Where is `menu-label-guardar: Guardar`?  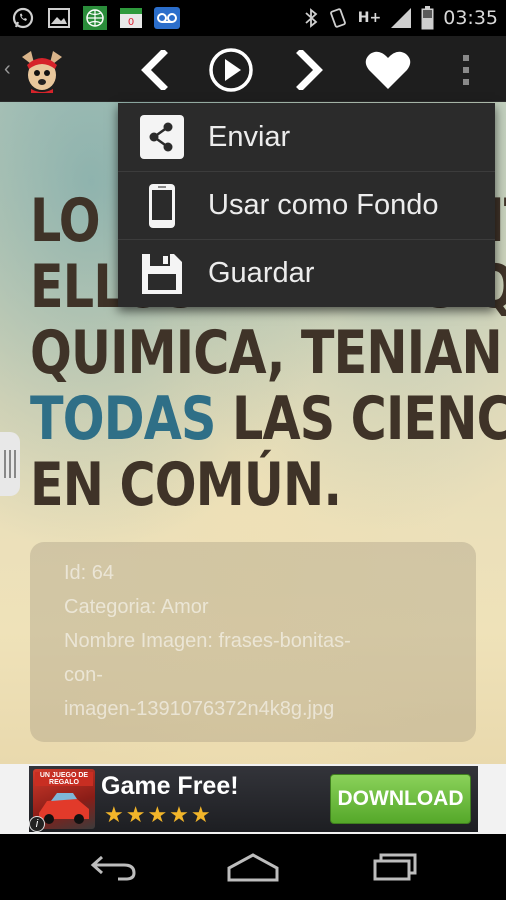
menu-label-guardar: Guardar is located at coordinates (261, 273).